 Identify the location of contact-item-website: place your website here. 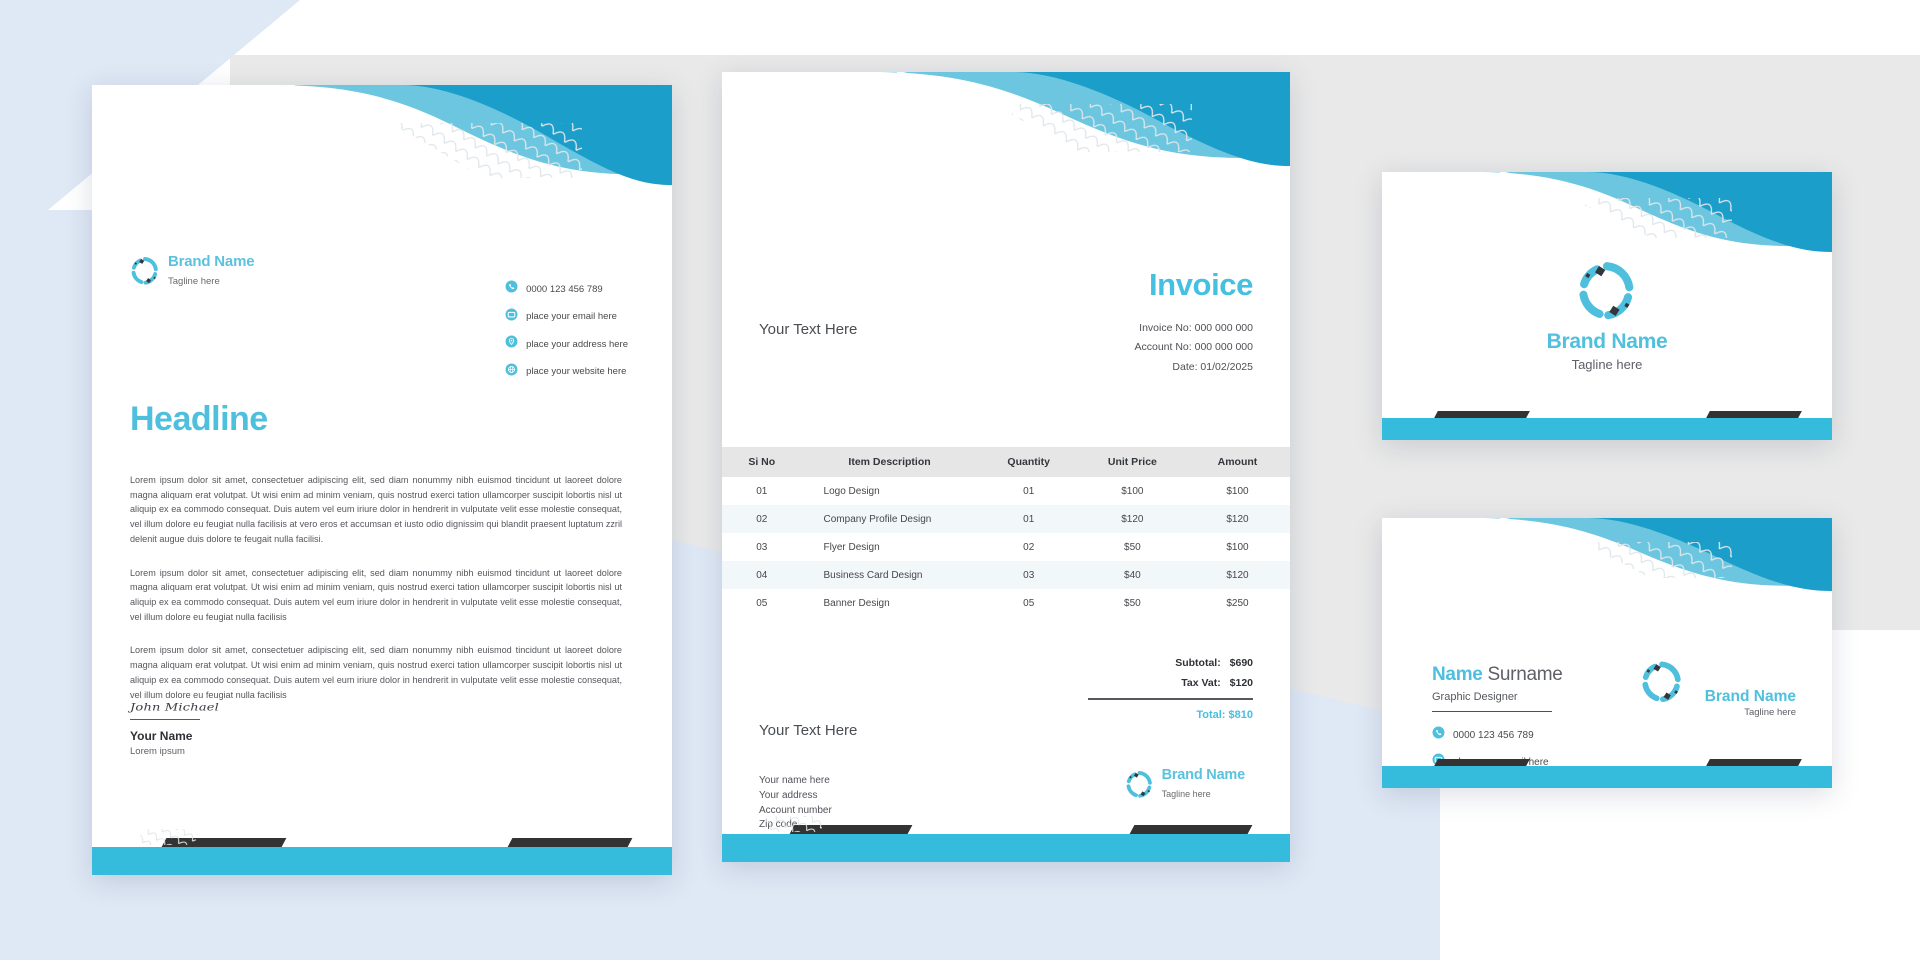
(566, 372).